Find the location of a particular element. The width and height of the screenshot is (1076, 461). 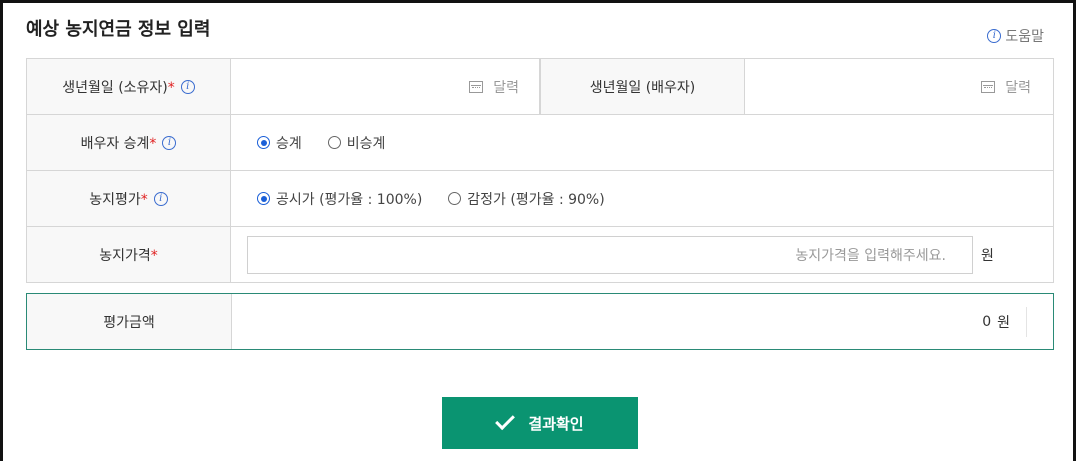

evaluation-amount-value: 0 원 is located at coordinates (642, 321).